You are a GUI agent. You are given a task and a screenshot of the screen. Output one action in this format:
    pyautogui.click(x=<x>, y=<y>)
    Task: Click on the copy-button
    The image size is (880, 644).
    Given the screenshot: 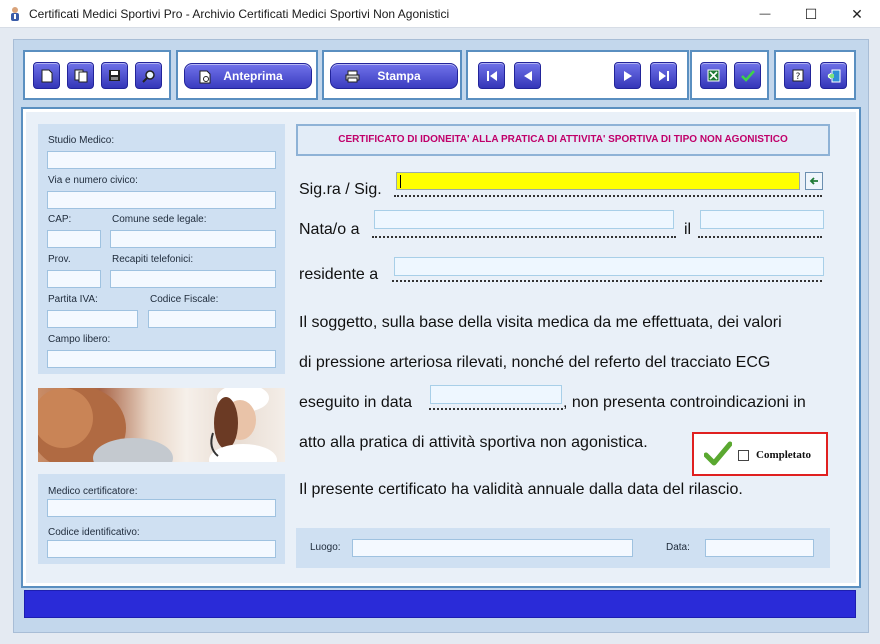 What is the action you would take?
    pyautogui.click(x=80, y=75)
    